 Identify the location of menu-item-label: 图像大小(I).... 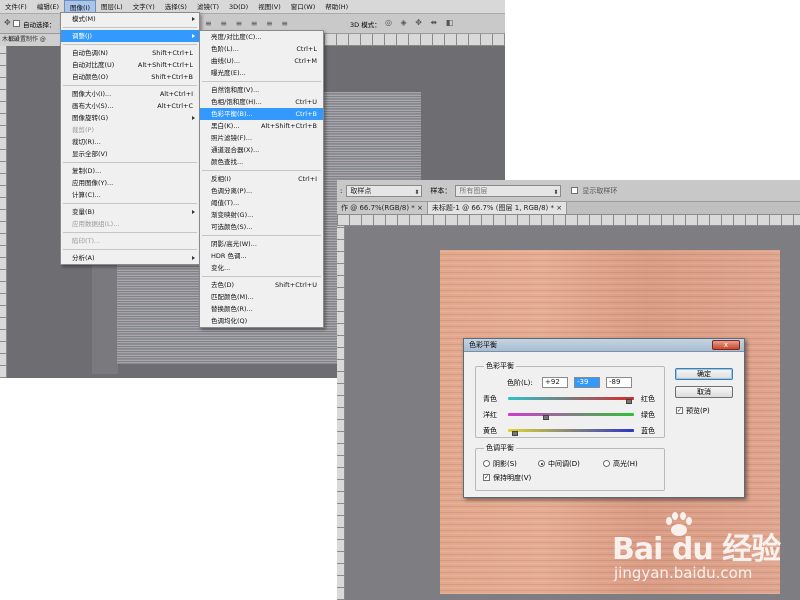
(92, 94).